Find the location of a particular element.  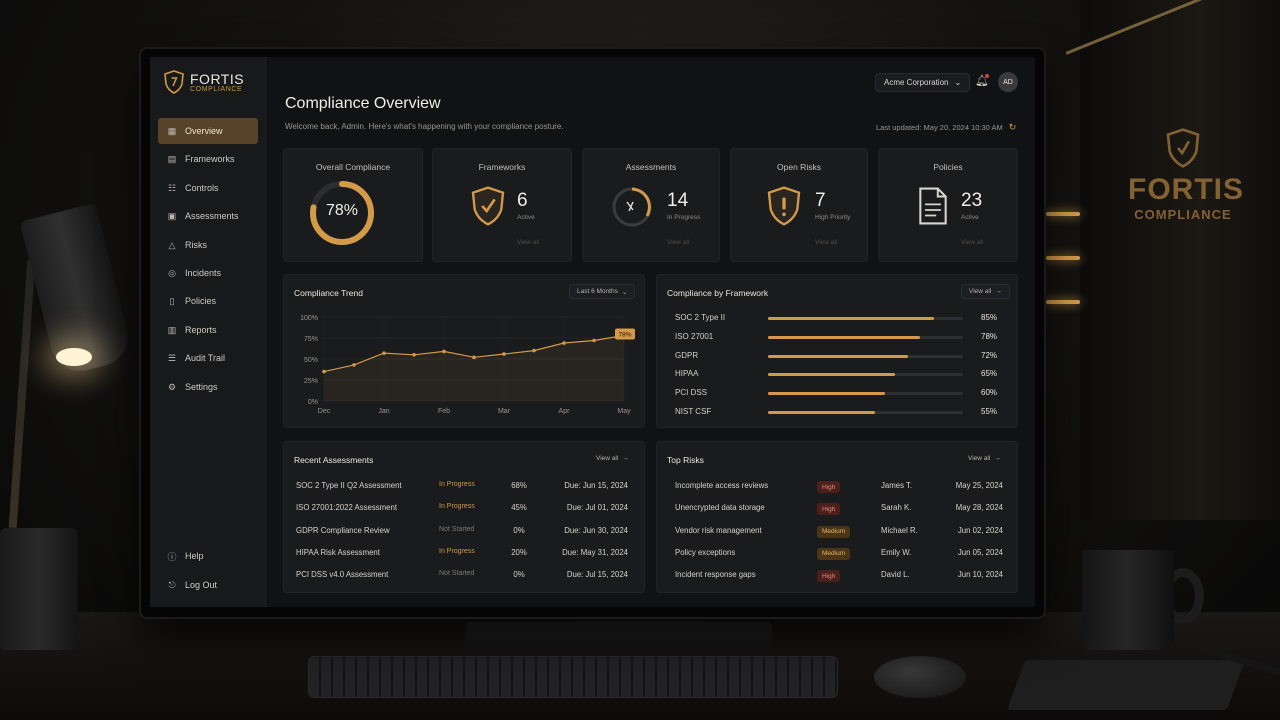

assessment-due: Due: Jun 15, 2024 is located at coordinates (596, 485).